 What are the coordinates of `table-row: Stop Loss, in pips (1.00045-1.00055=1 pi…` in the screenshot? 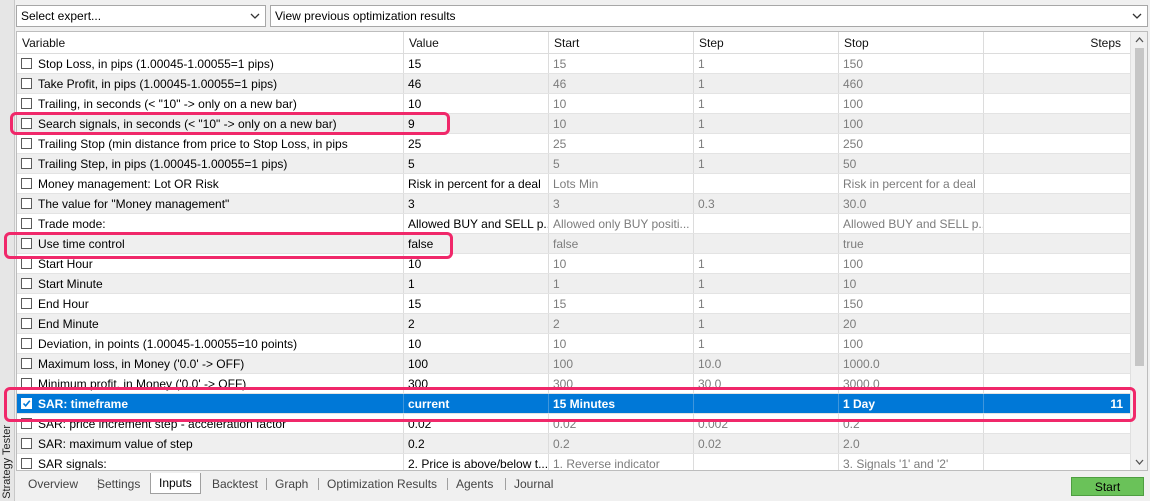 It's located at (574, 64).